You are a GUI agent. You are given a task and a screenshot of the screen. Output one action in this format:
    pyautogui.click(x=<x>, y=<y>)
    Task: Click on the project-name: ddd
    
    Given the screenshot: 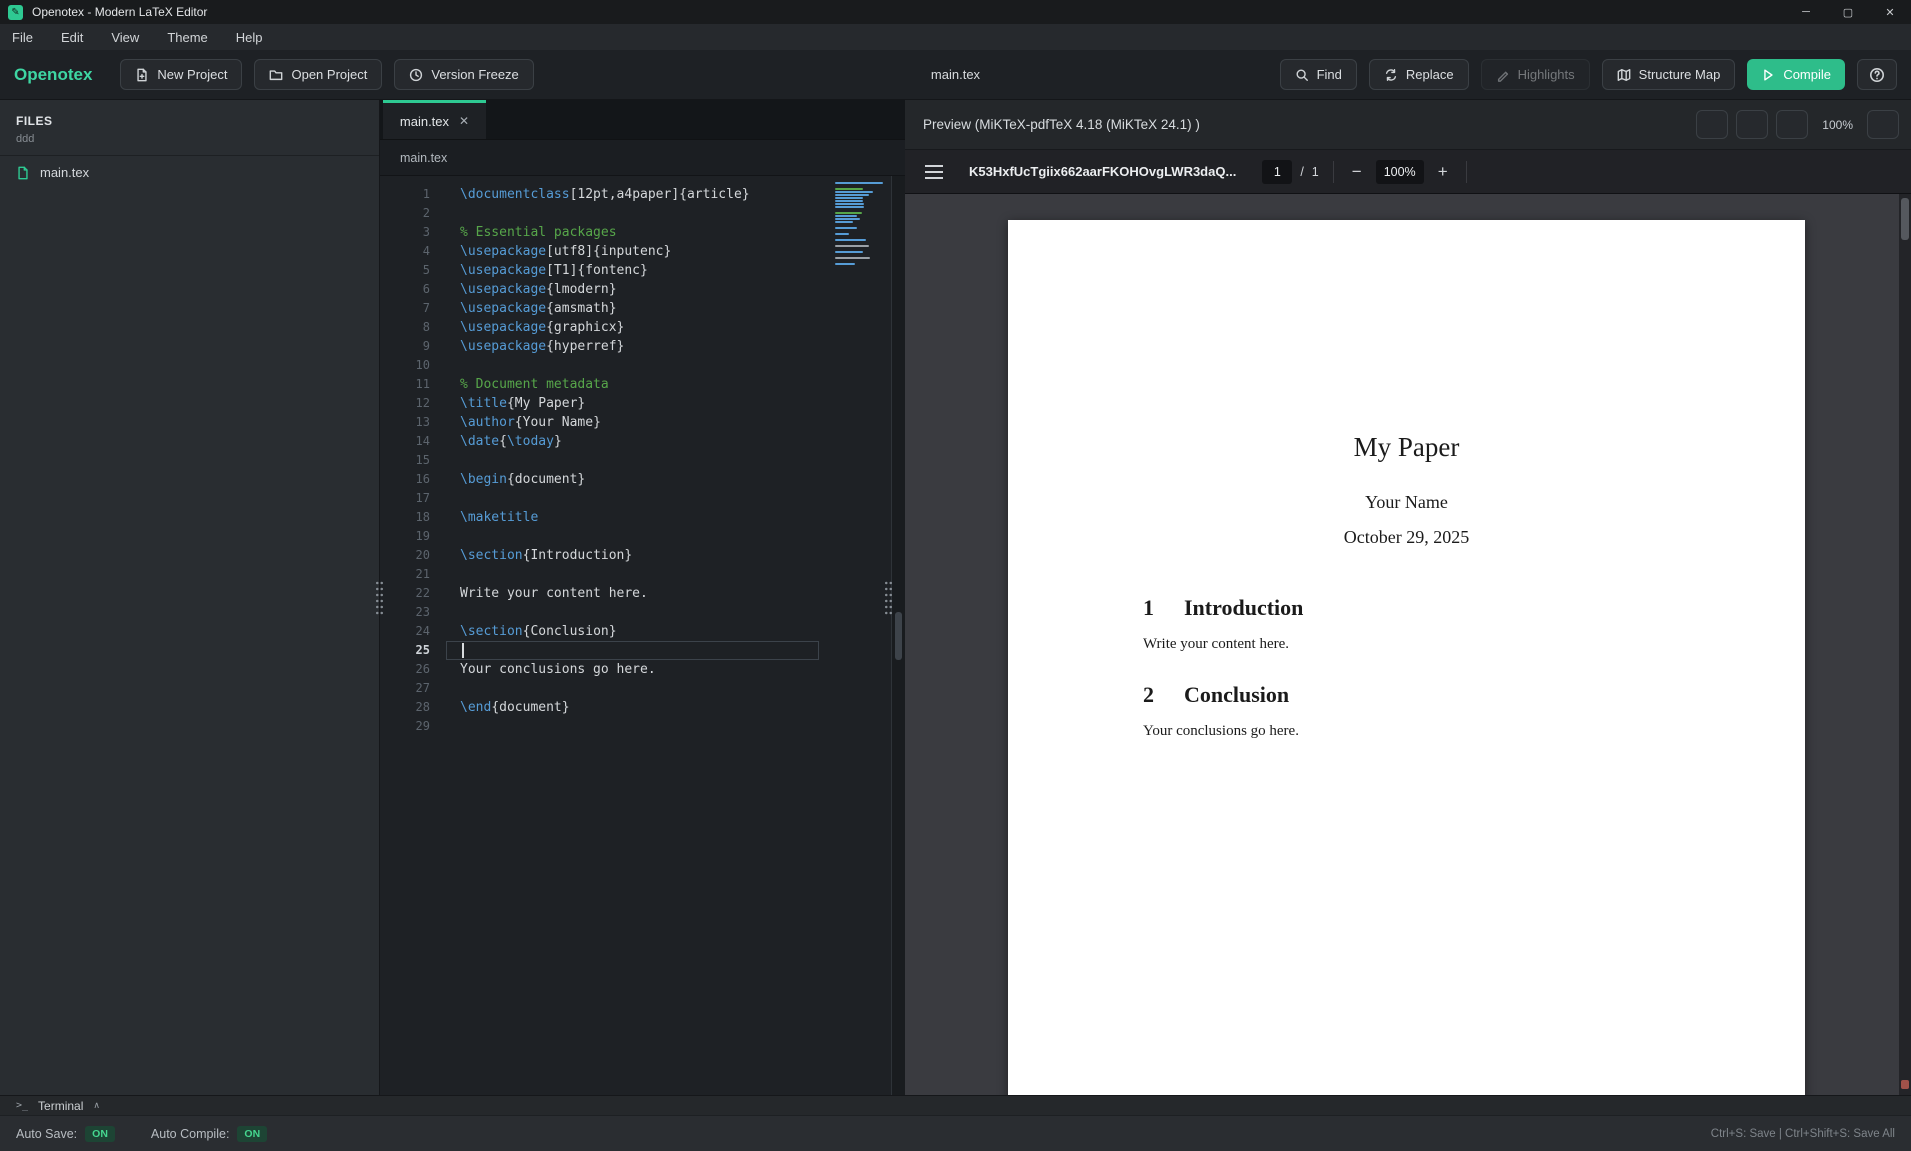 What is the action you would take?
    pyautogui.click(x=25, y=139)
    